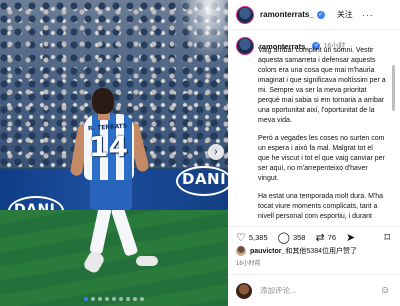 The width and height of the screenshot is (400, 306). What do you see at coordinates (332, 237) in the screenshot?
I see `share-count: 76` at bounding box center [332, 237].